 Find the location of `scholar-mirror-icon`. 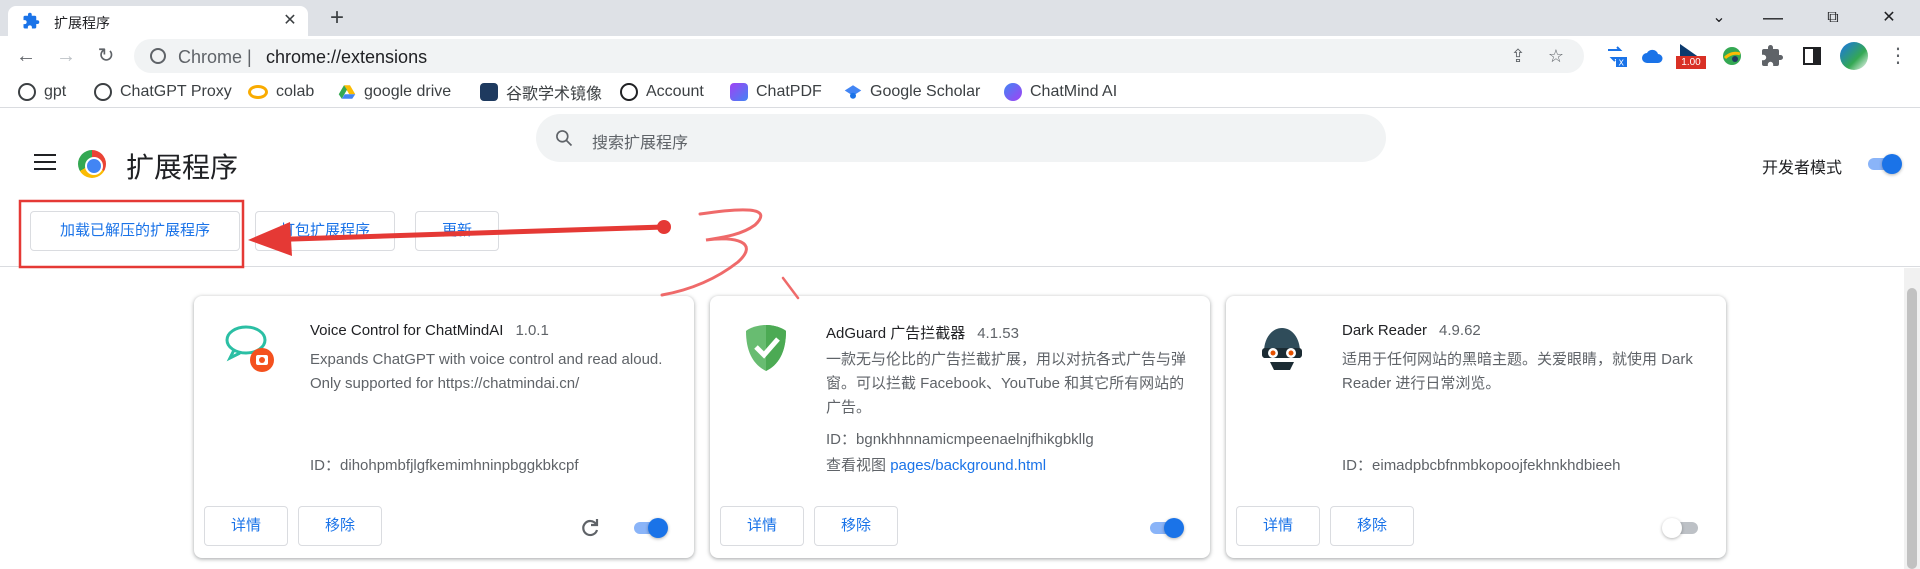

scholar-mirror-icon is located at coordinates (489, 92).